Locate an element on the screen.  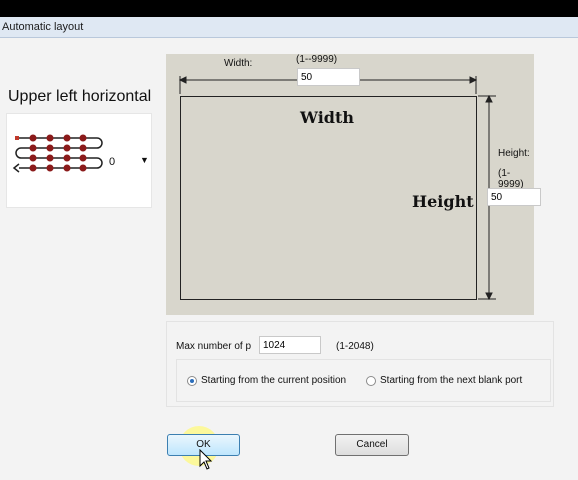
max-number-label: Max number of p is located at coordinates (214, 346).